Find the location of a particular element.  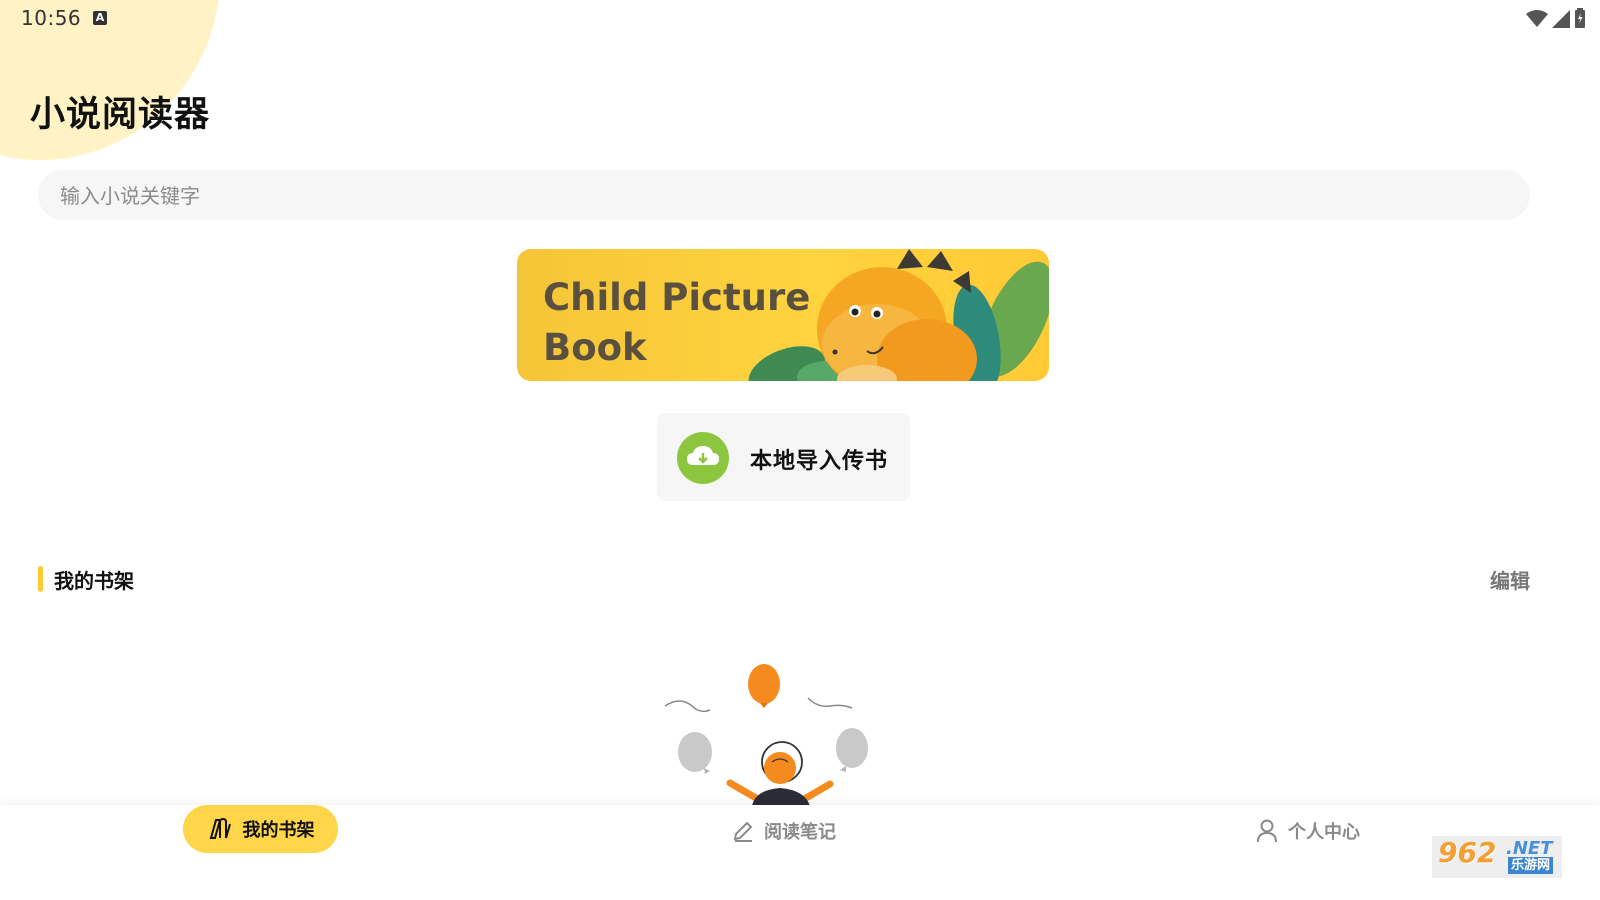

nav-reading-notes: 阅读笔记 is located at coordinates (784, 831).